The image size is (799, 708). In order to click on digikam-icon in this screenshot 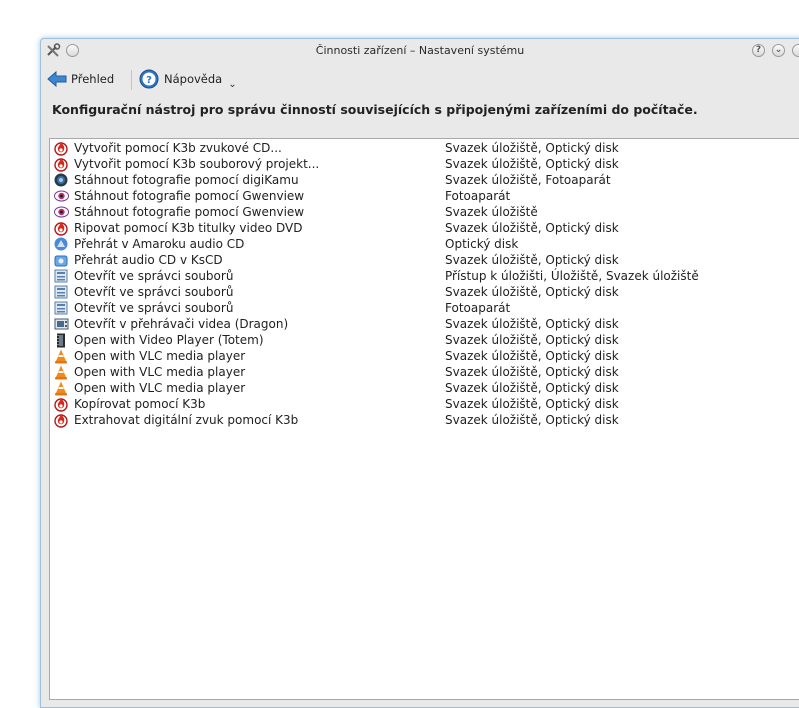, I will do `click(61, 180)`.